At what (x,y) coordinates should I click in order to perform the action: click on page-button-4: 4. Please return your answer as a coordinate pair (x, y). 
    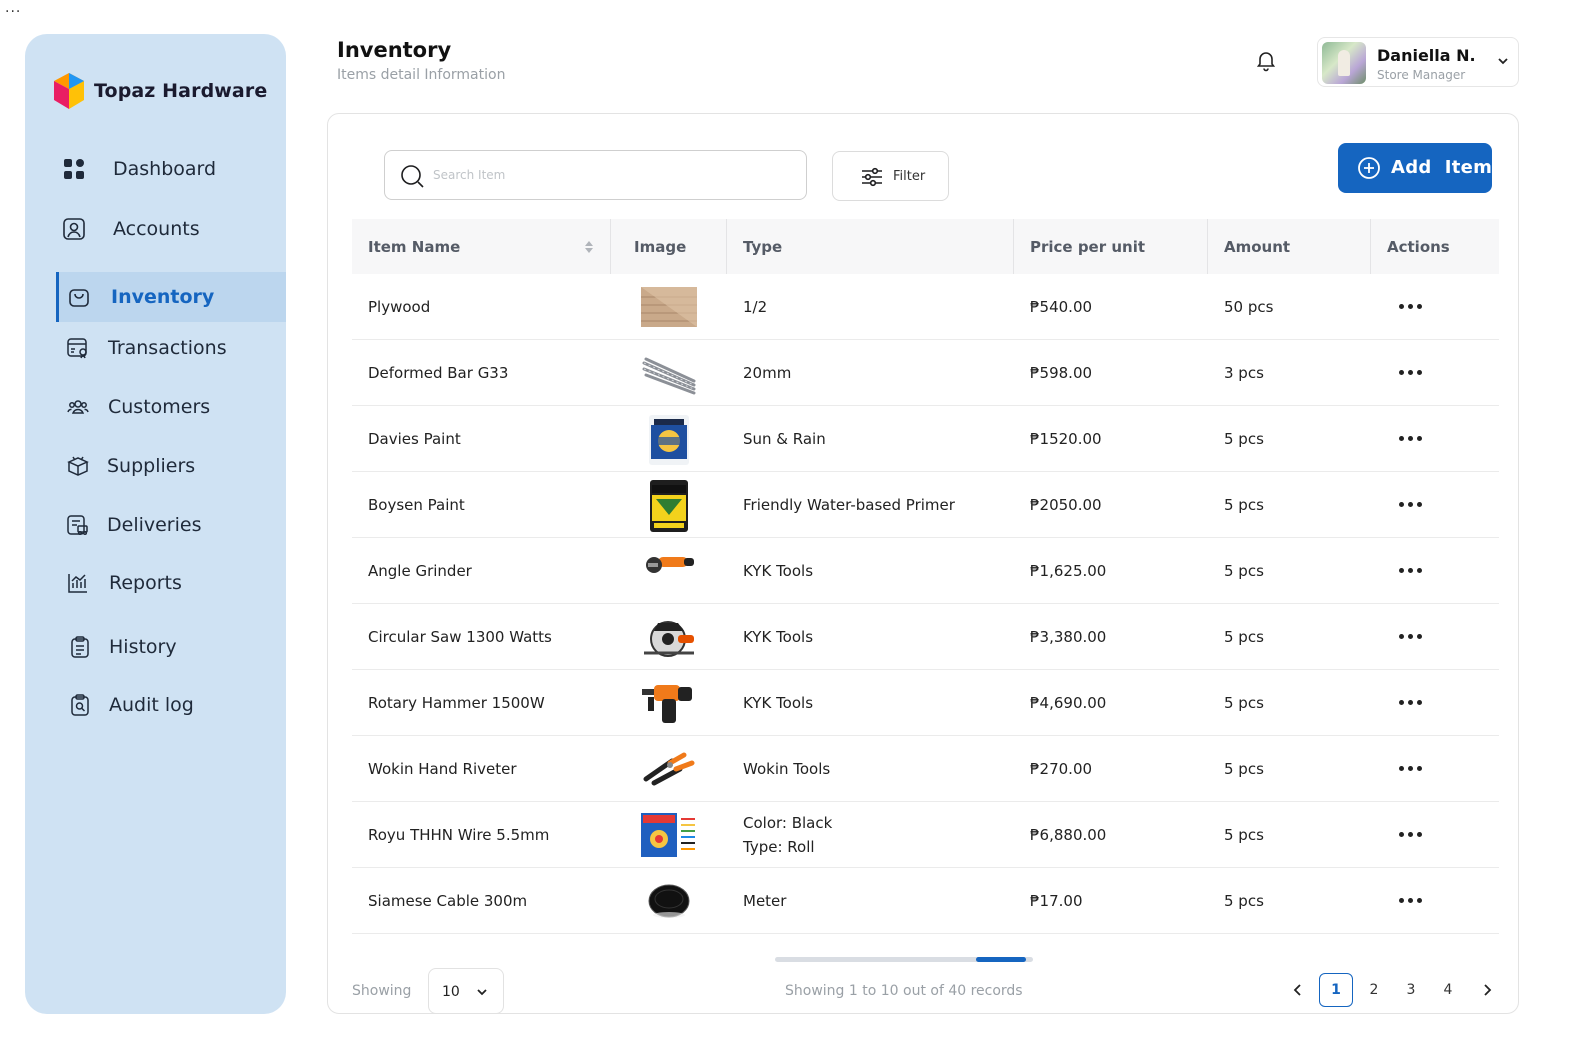
    Looking at the image, I should click on (1448, 990).